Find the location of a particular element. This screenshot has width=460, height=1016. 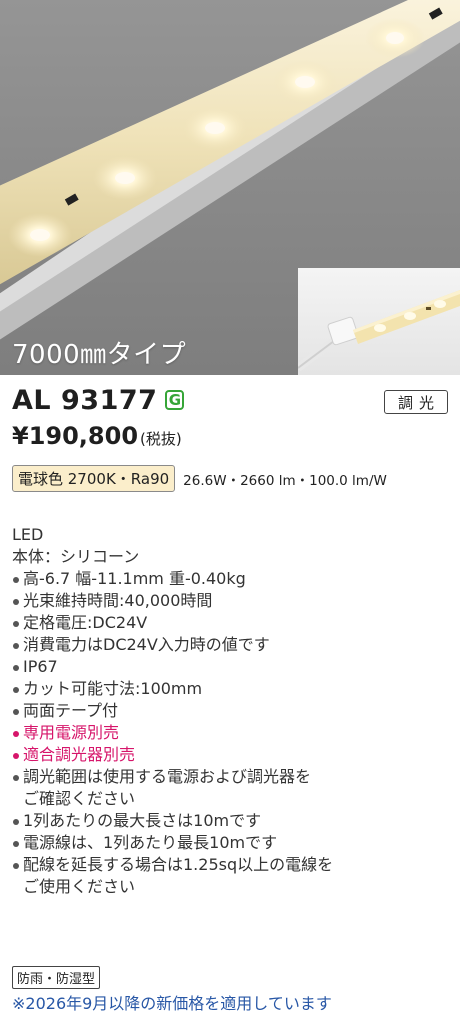

connector-image is located at coordinates (379, 331).